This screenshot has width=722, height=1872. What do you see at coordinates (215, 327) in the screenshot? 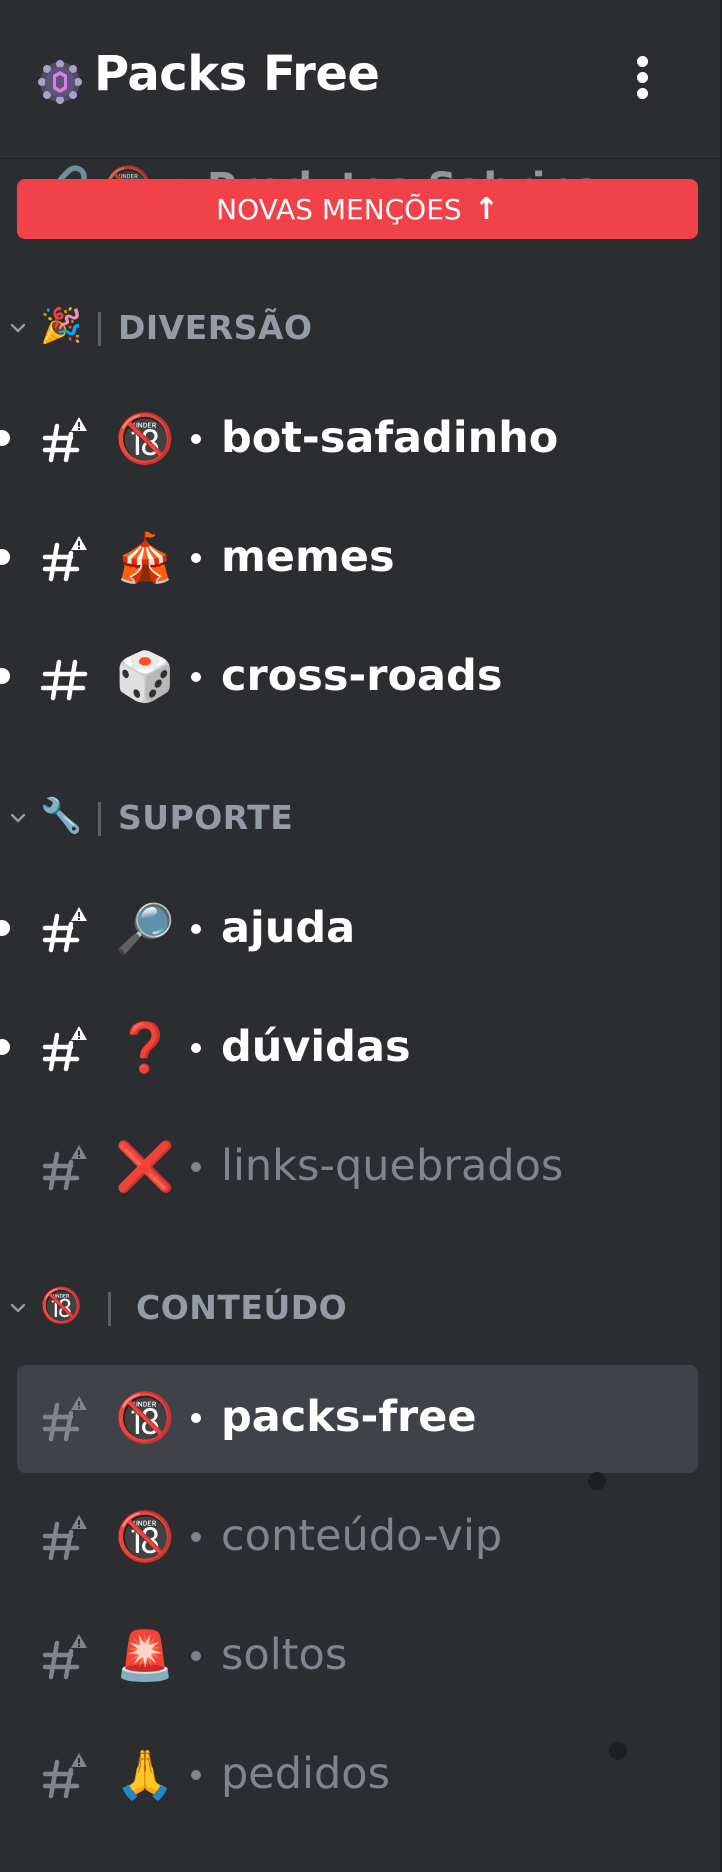
I see `category-name: DIVERSÃO` at bounding box center [215, 327].